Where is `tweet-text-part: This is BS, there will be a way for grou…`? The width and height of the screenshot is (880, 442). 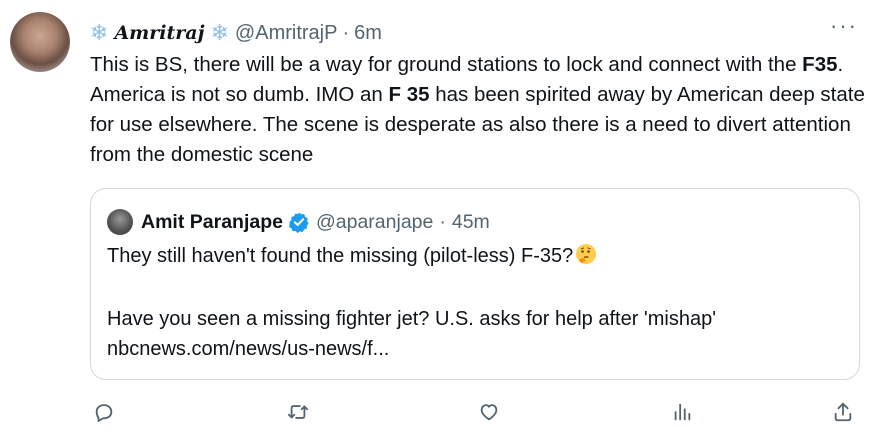 tweet-text-part: This is BS, there will be a way for grou… is located at coordinates (446, 64).